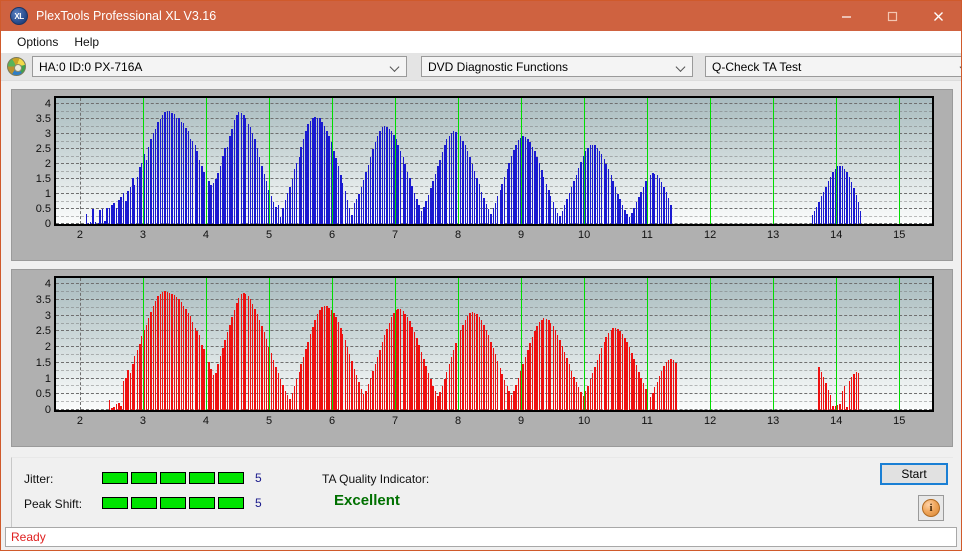  What do you see at coordinates (28, 537) in the screenshot?
I see `status-text: Ready` at bounding box center [28, 537].